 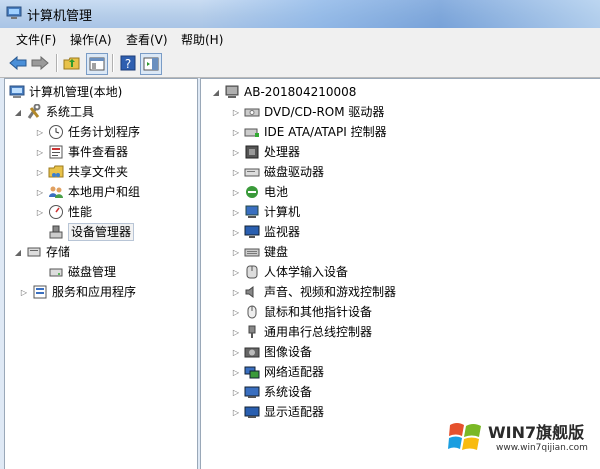 I want to click on action-pane-icon, so click(x=151, y=64).